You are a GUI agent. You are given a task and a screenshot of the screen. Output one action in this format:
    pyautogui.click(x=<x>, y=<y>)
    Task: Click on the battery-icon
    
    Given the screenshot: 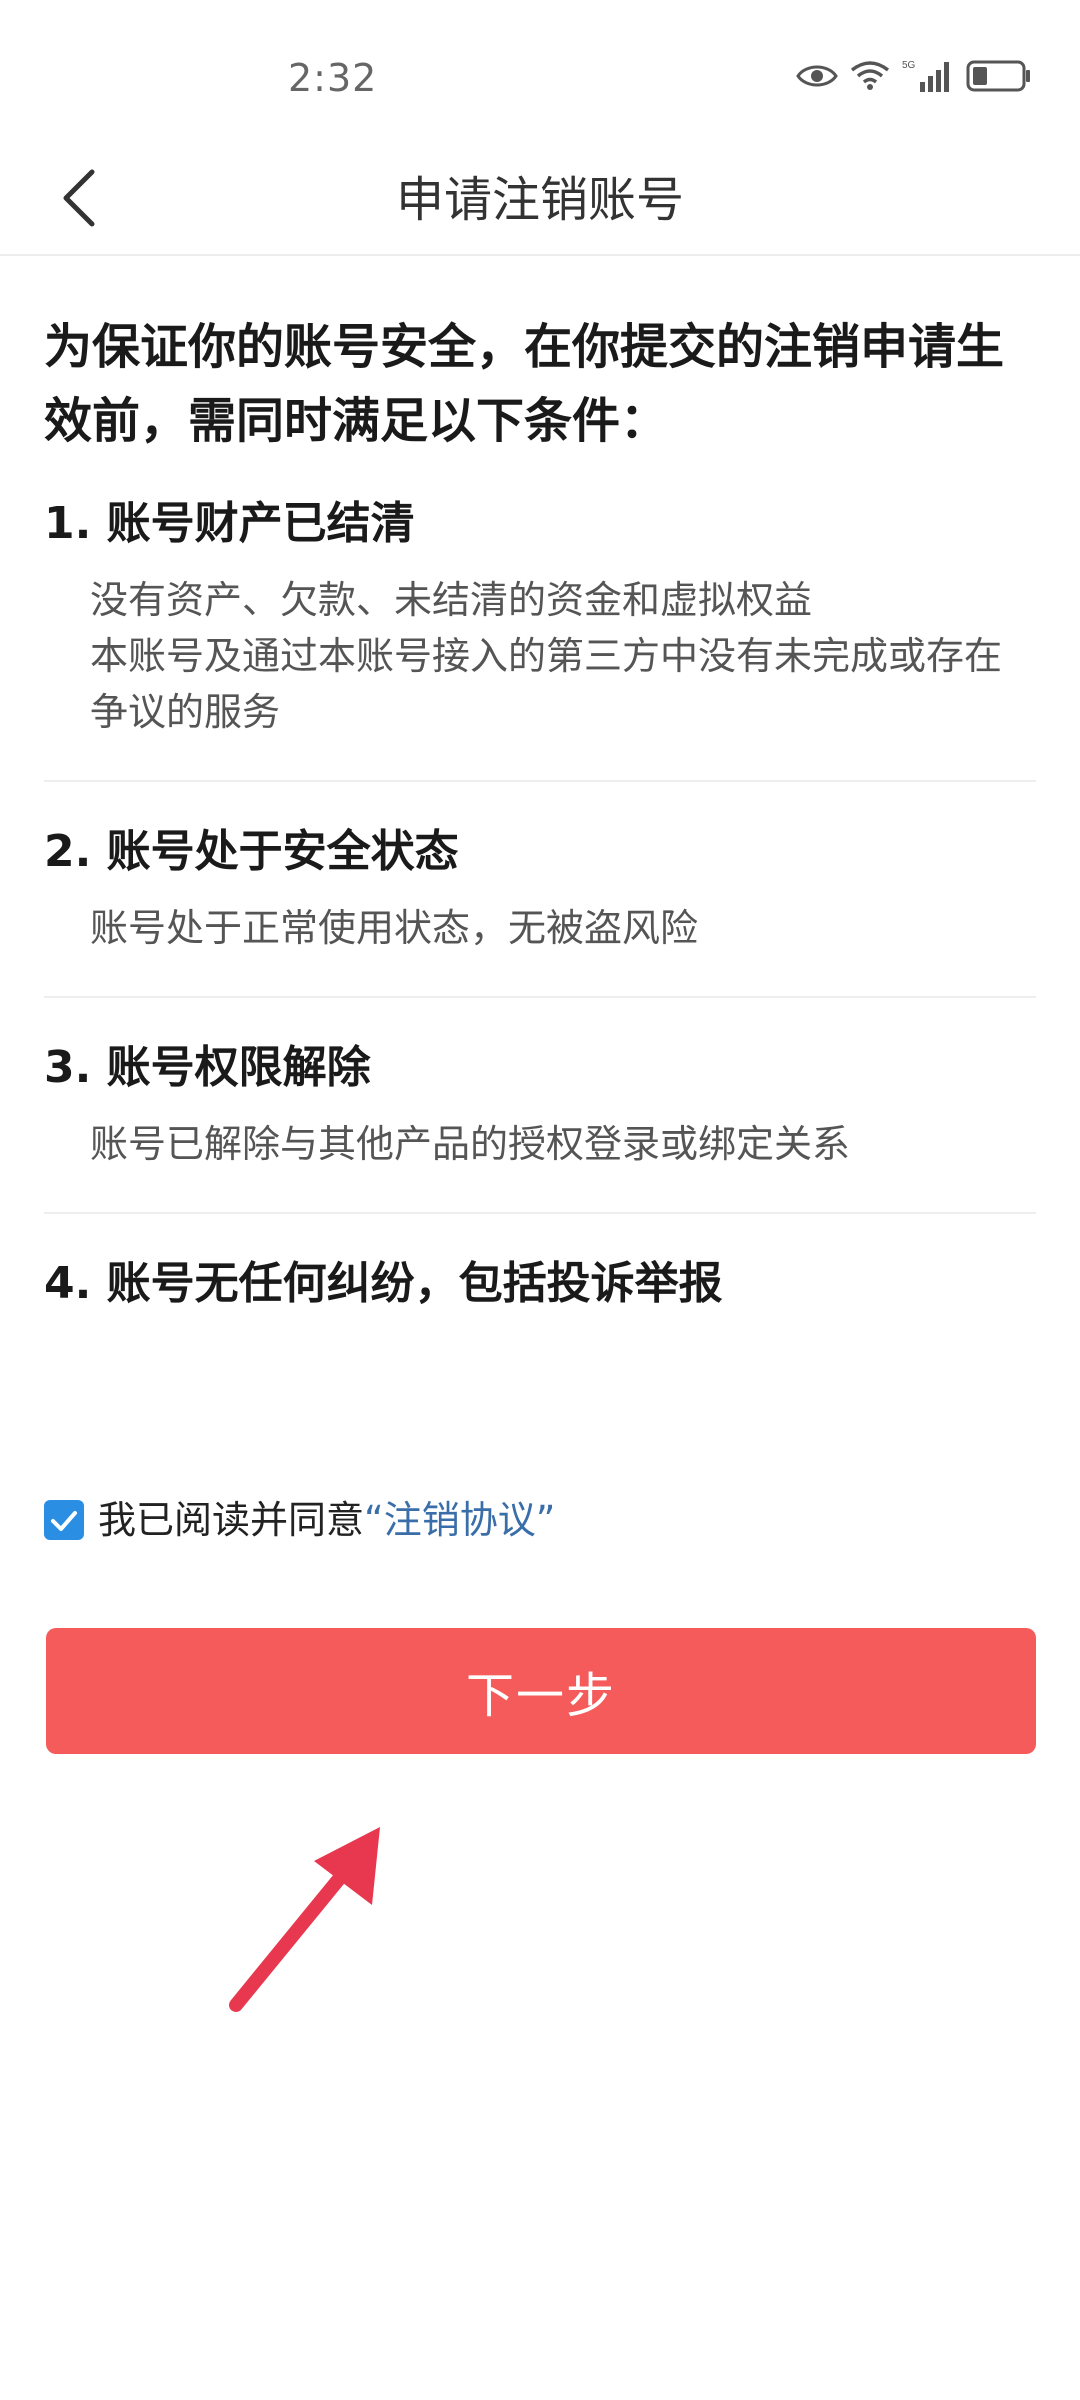 What is the action you would take?
    pyautogui.click(x=999, y=76)
    